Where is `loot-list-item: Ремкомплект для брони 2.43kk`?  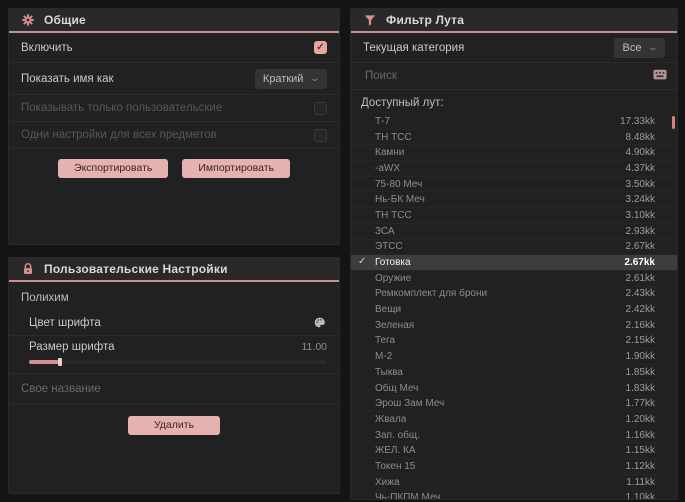
loot-list-item: Ремкомплект для брони 2.43kk is located at coordinates (514, 295).